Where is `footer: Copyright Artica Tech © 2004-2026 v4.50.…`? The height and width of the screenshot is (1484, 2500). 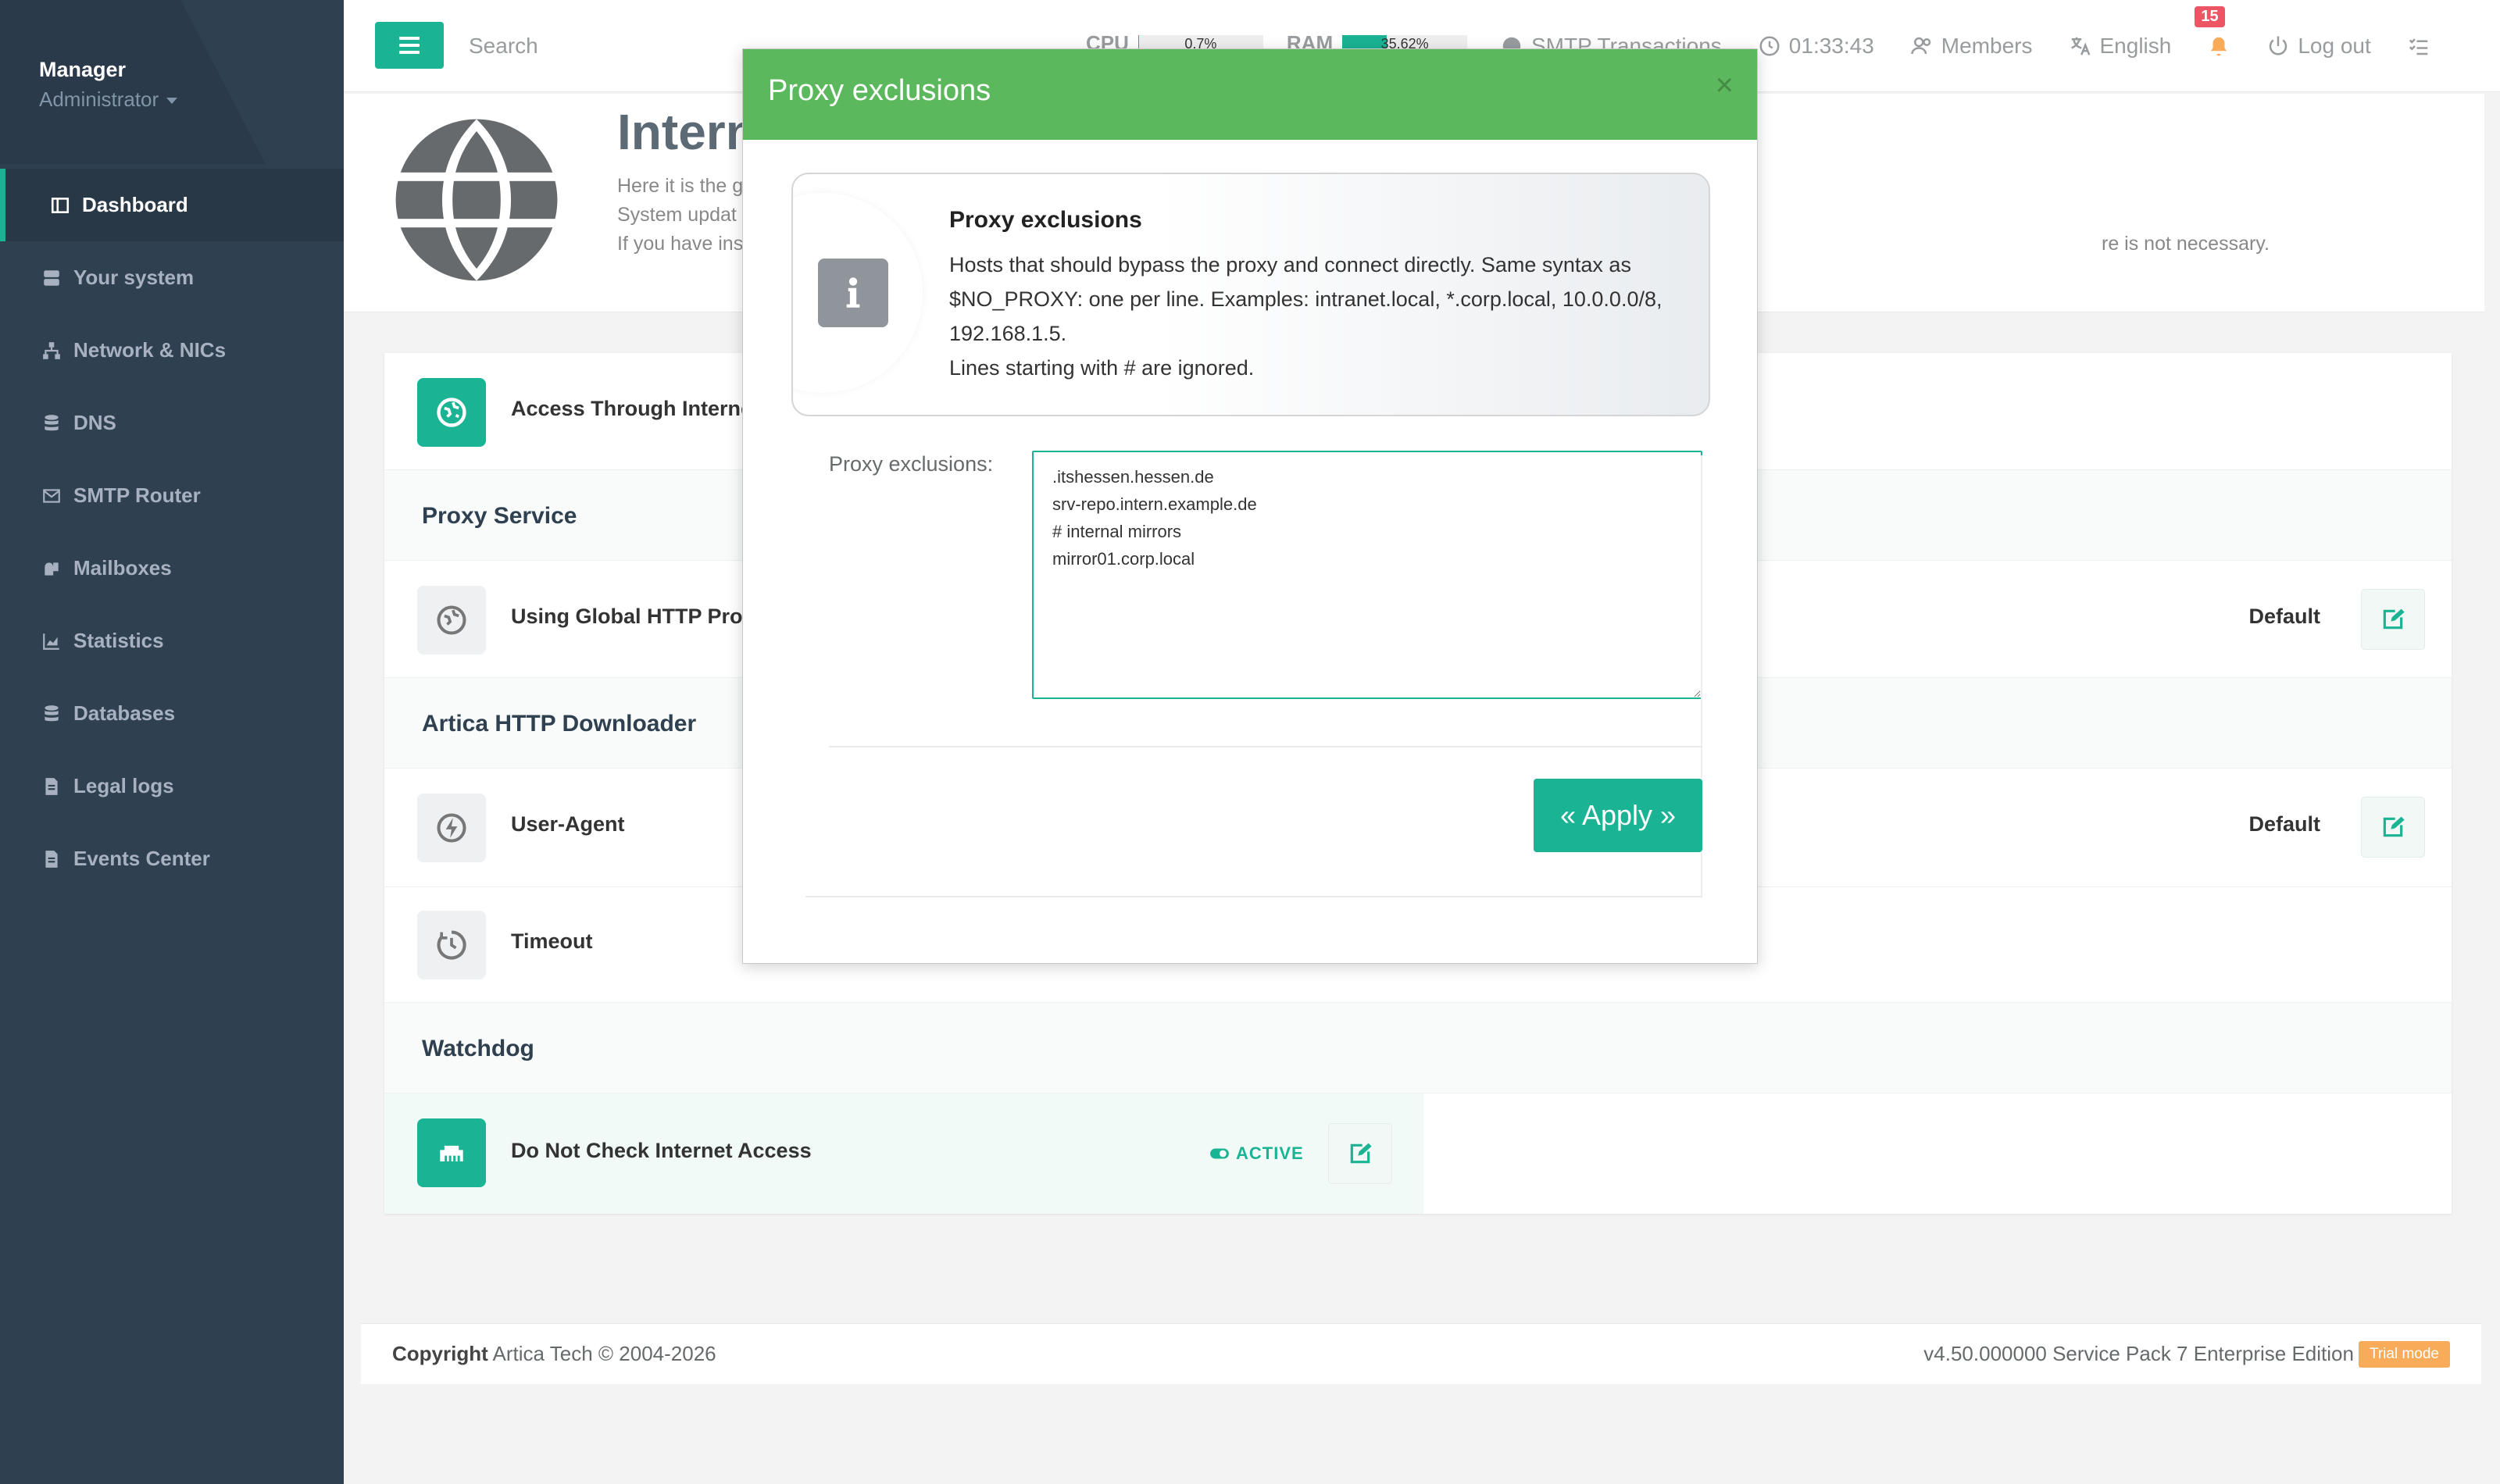
footer: Copyright Artica Tech © 2004-2026 v4.50.… is located at coordinates (1421, 1353).